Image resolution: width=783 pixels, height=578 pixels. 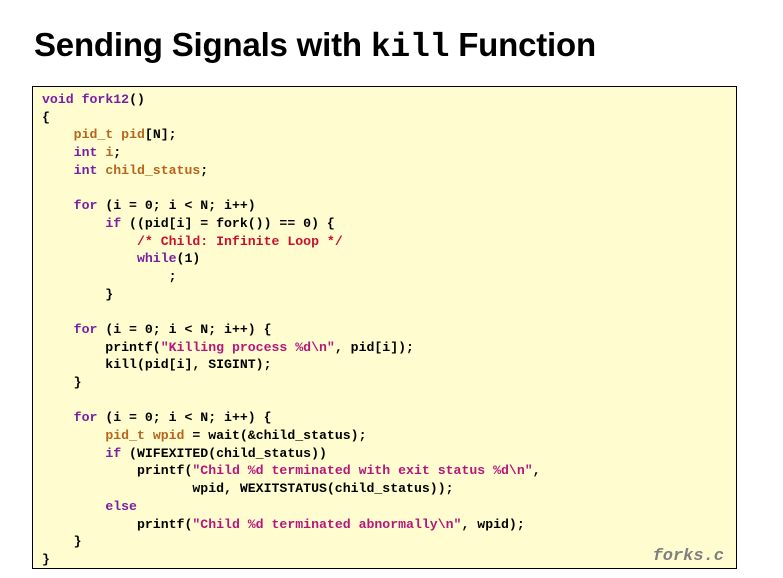 I want to click on title-text-after: Function, so click(x=522, y=44).